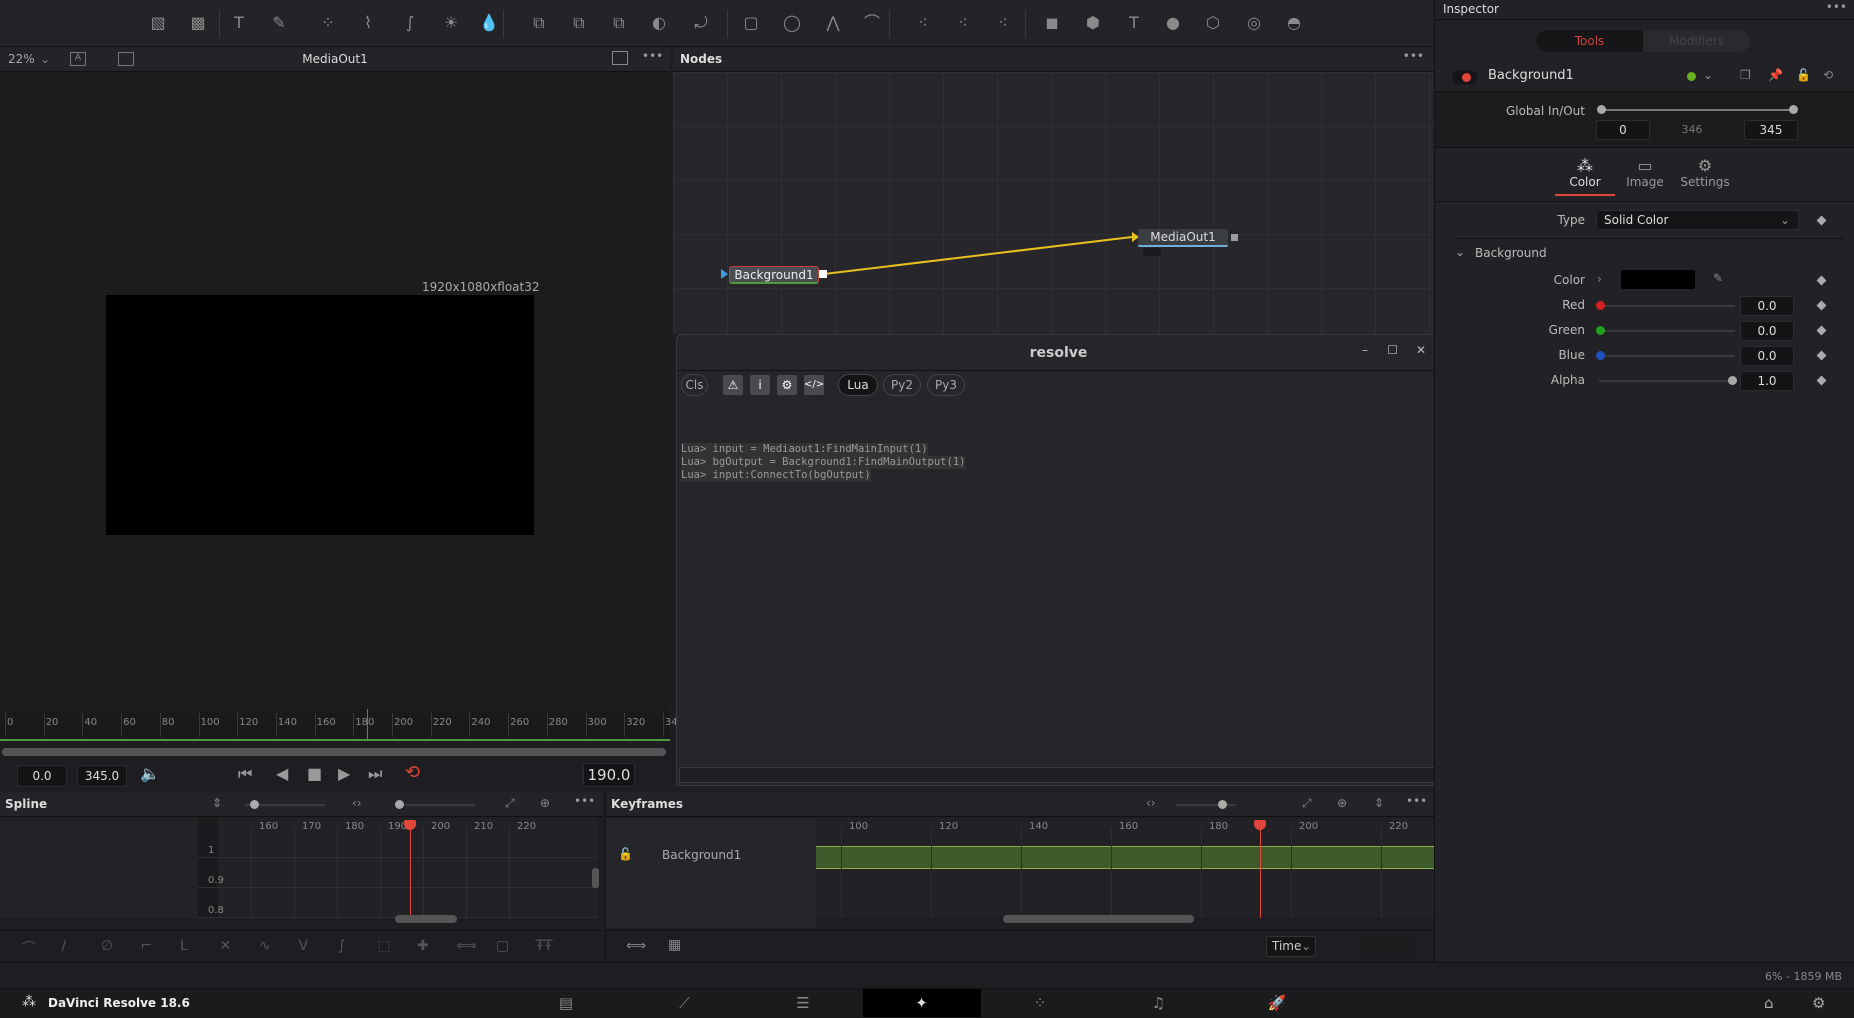 The width and height of the screenshot is (1854, 1018). I want to click on loop-icon: V, so click(304, 946).